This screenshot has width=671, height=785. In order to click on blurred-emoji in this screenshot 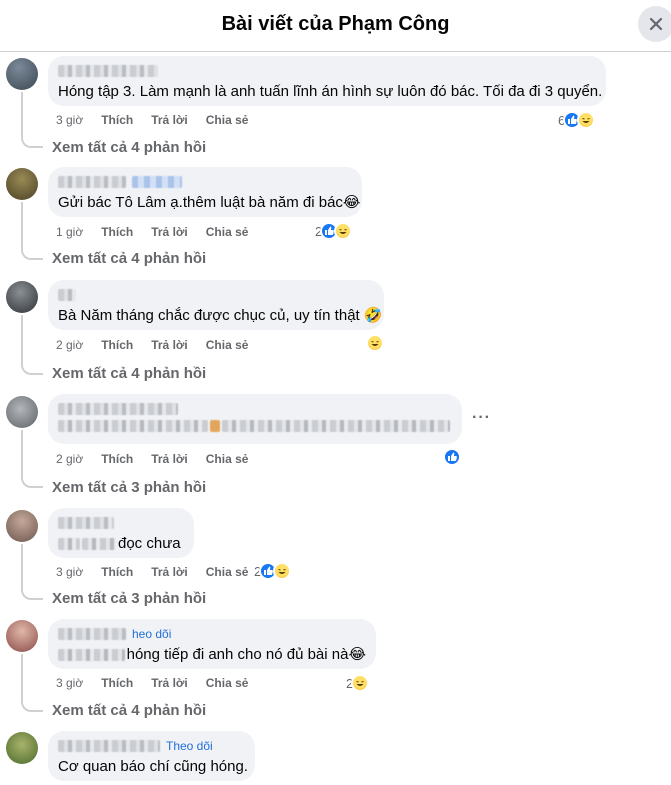, I will do `click(215, 426)`.